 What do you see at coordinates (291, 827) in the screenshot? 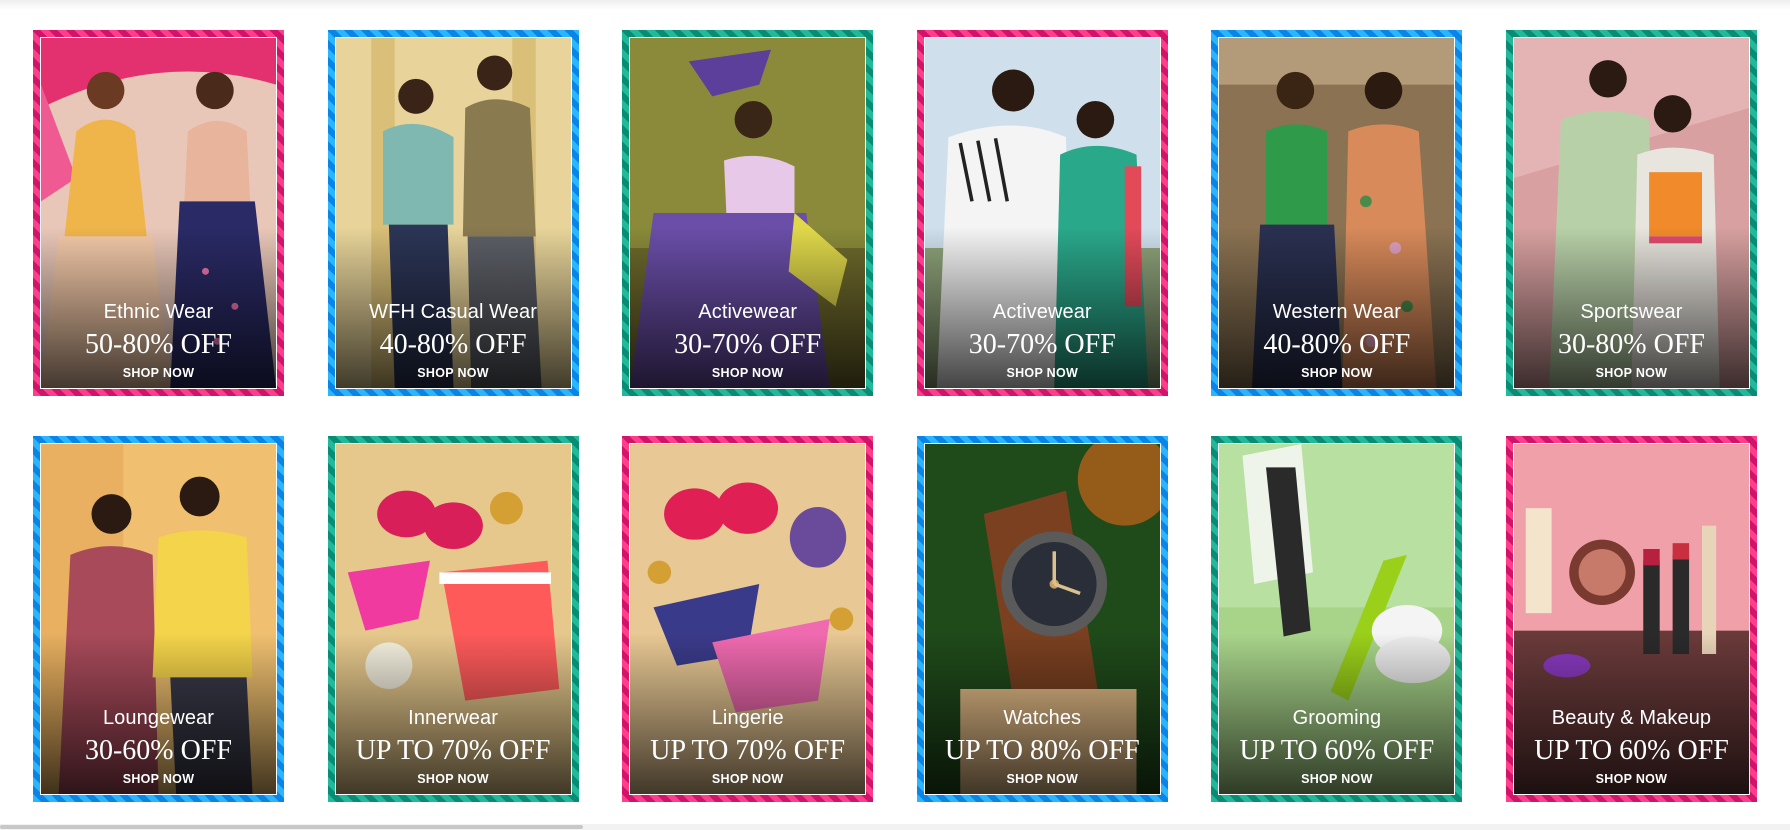
I see `scrollbar-thumb` at bounding box center [291, 827].